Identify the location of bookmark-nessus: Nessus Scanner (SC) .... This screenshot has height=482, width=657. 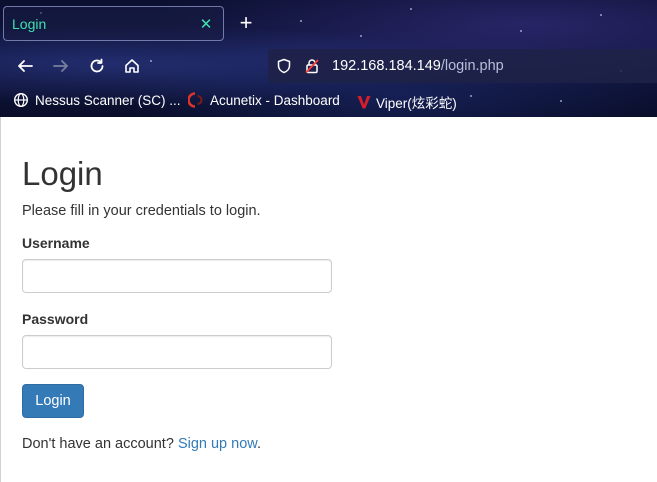
(97, 100).